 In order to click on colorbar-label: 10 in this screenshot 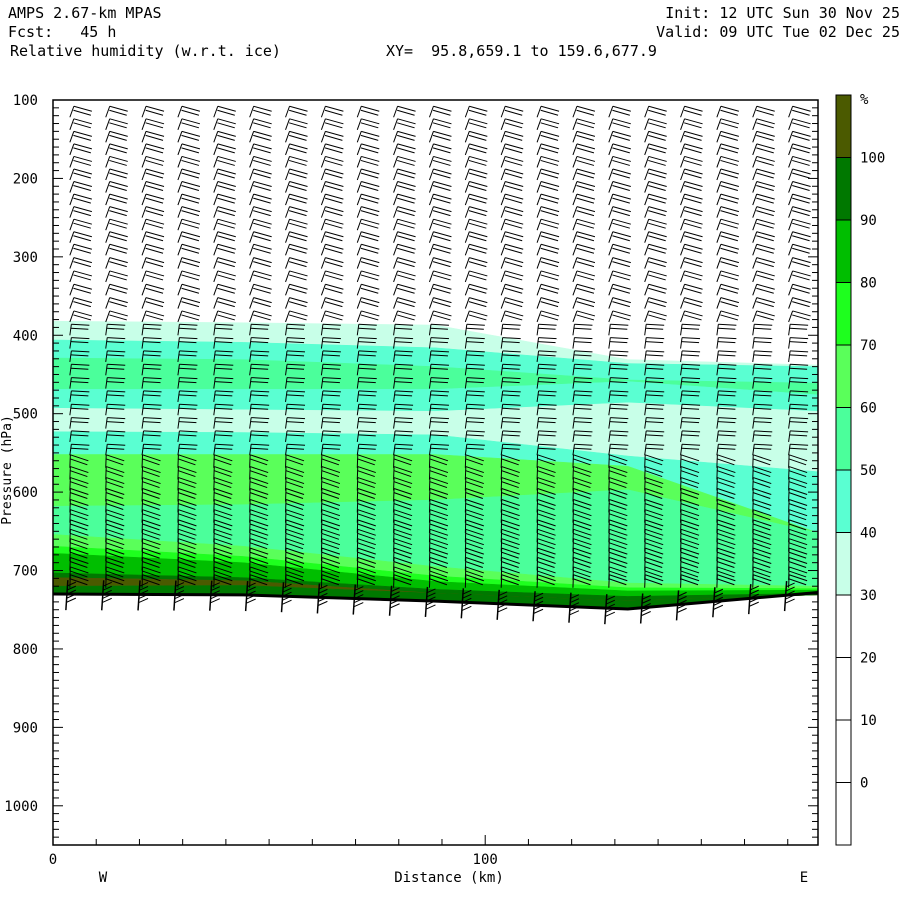, I will do `click(868, 721)`.